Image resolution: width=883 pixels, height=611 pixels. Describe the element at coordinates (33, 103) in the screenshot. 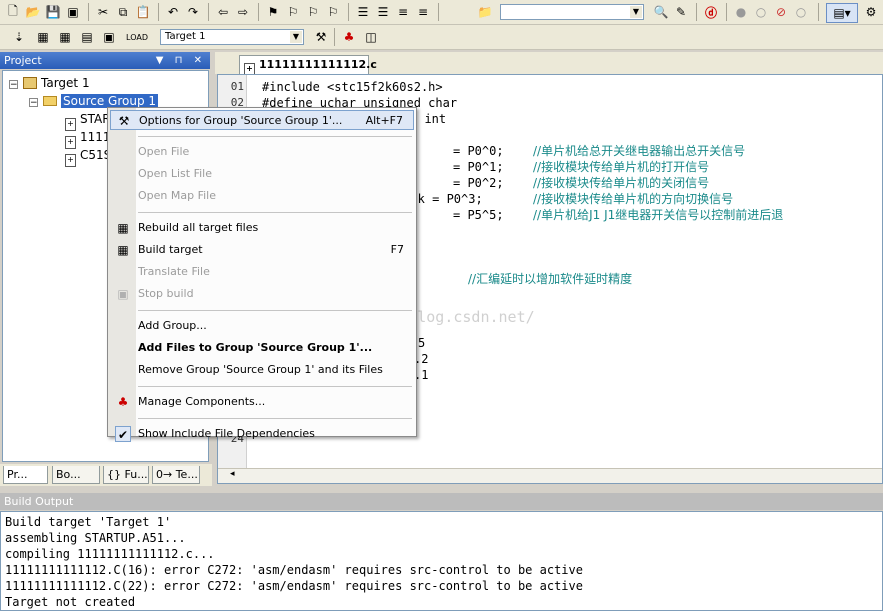

I see `collapse-group-icon: −` at that location.